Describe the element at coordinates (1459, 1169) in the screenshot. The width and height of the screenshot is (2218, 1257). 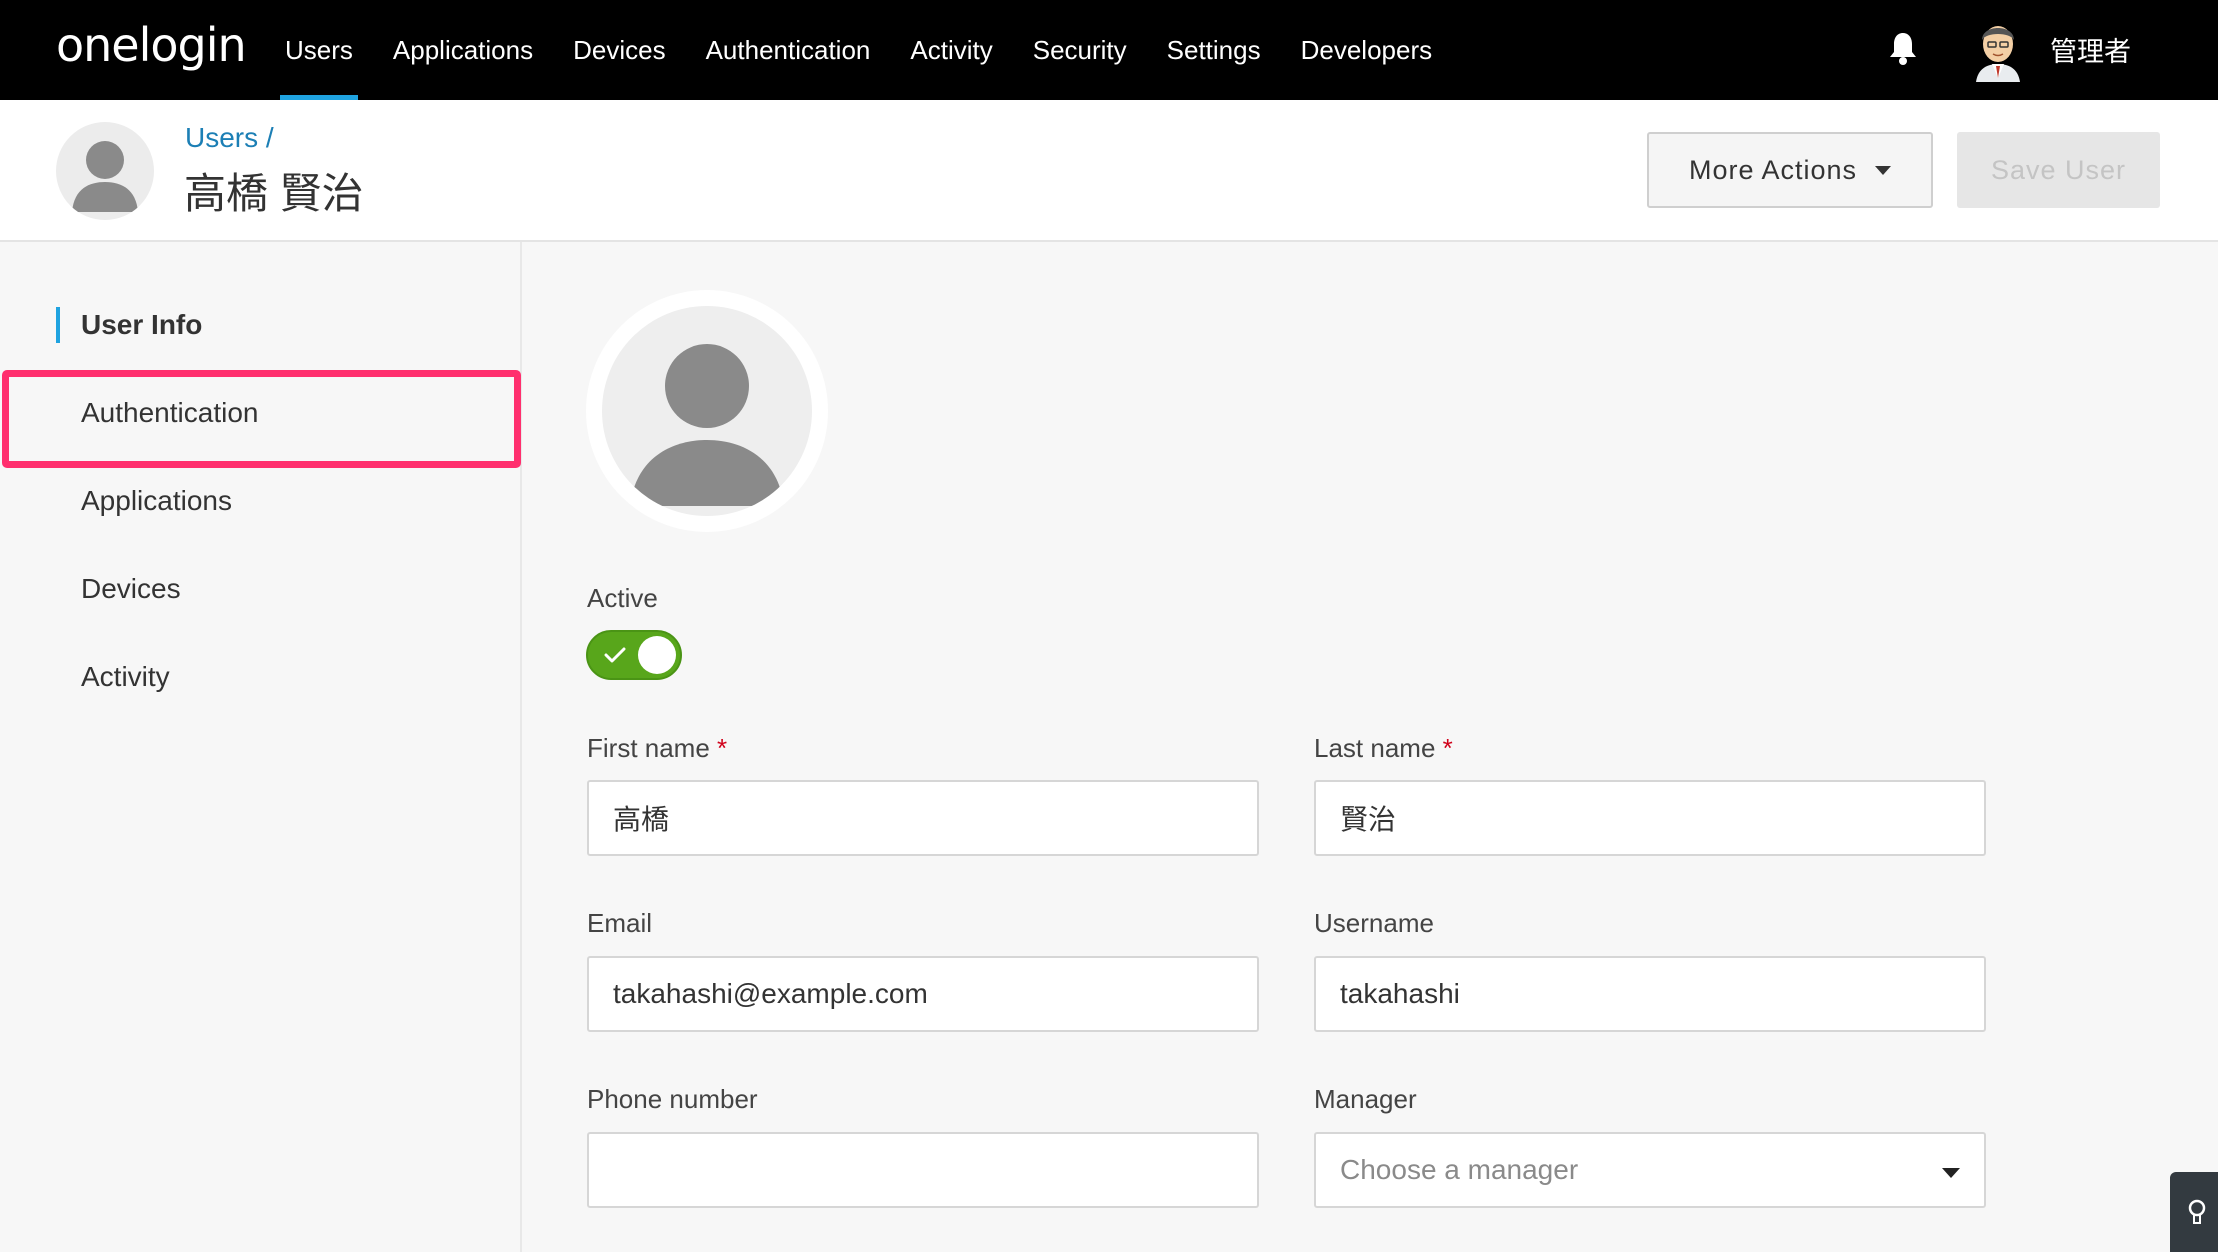
I see `manager-placeholder: Choose a manager` at that location.